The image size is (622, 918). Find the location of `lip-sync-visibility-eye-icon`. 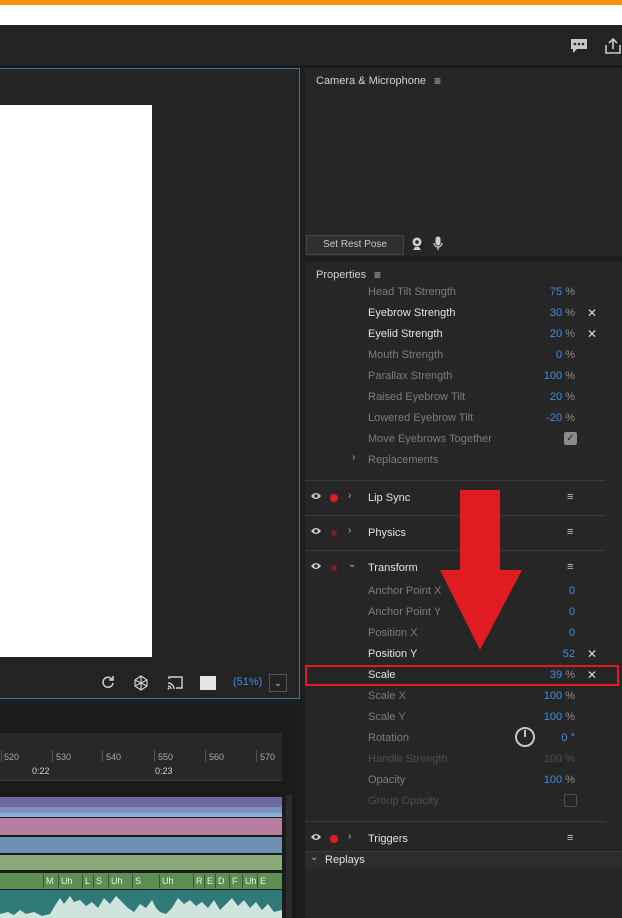

lip-sync-visibility-eye-icon is located at coordinates (316, 497).